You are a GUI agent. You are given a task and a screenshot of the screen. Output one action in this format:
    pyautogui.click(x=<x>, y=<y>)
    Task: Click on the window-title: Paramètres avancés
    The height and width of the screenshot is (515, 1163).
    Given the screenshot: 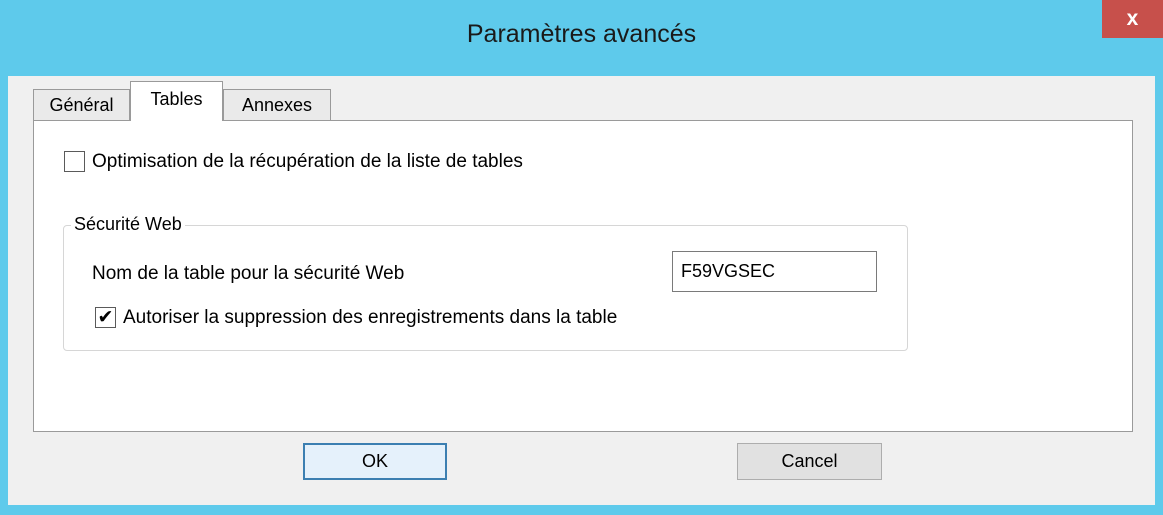 What is the action you would take?
    pyautogui.click(x=581, y=34)
    